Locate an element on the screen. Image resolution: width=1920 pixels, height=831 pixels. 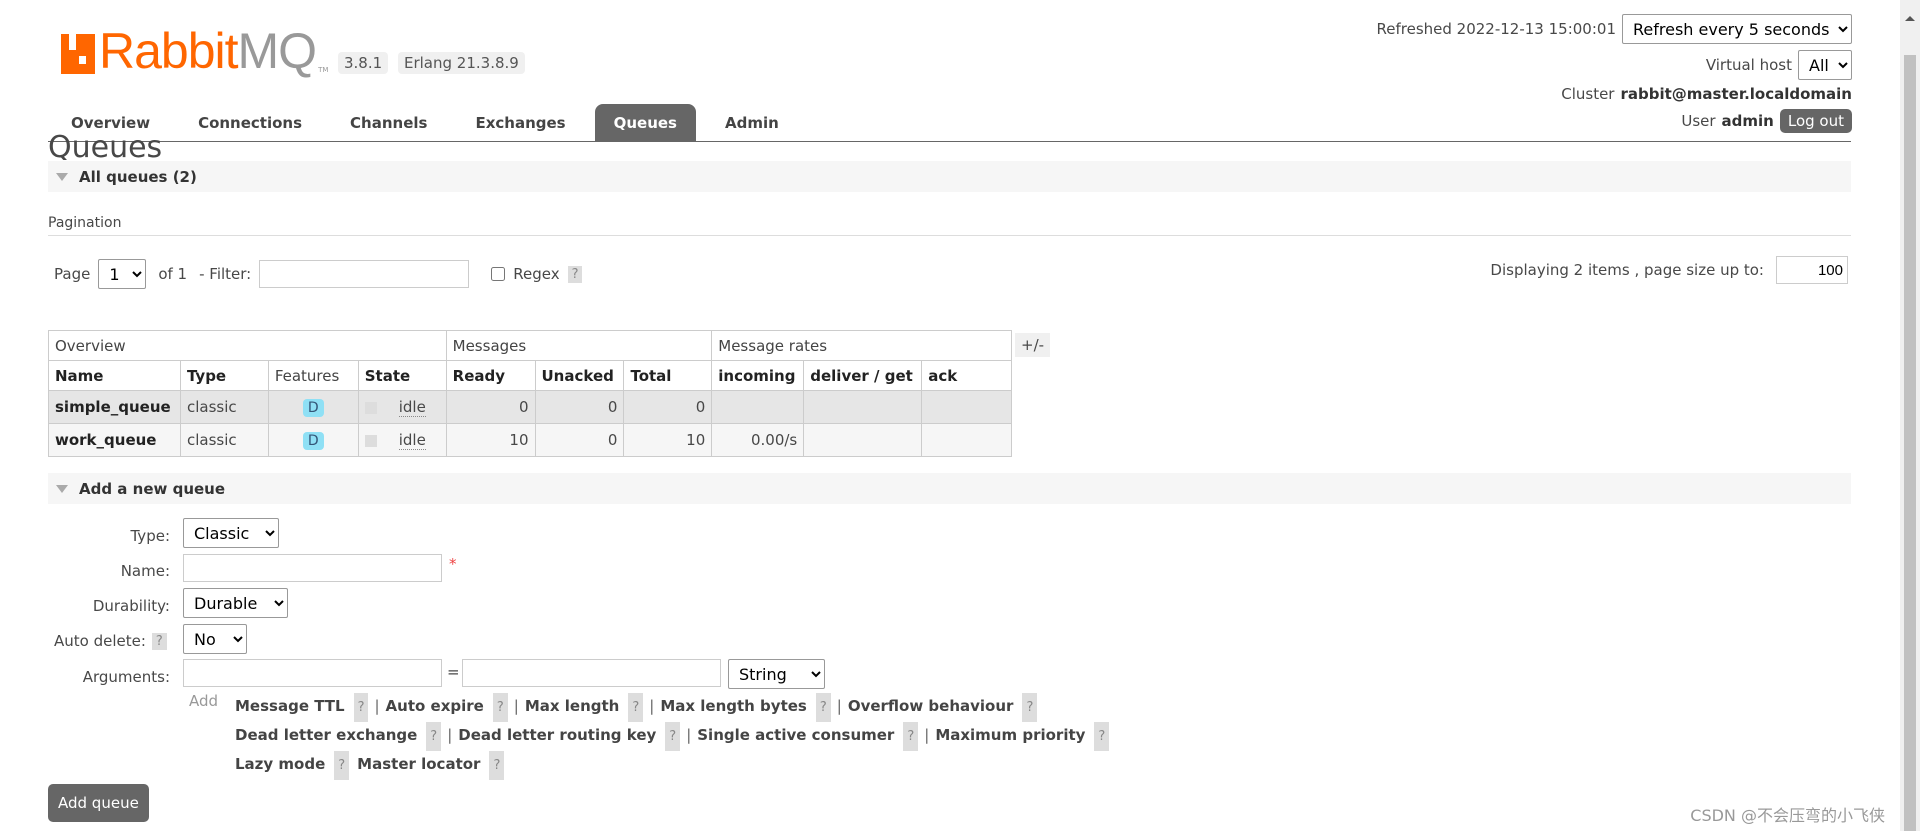
incoming-rate is located at coordinates (758, 407).